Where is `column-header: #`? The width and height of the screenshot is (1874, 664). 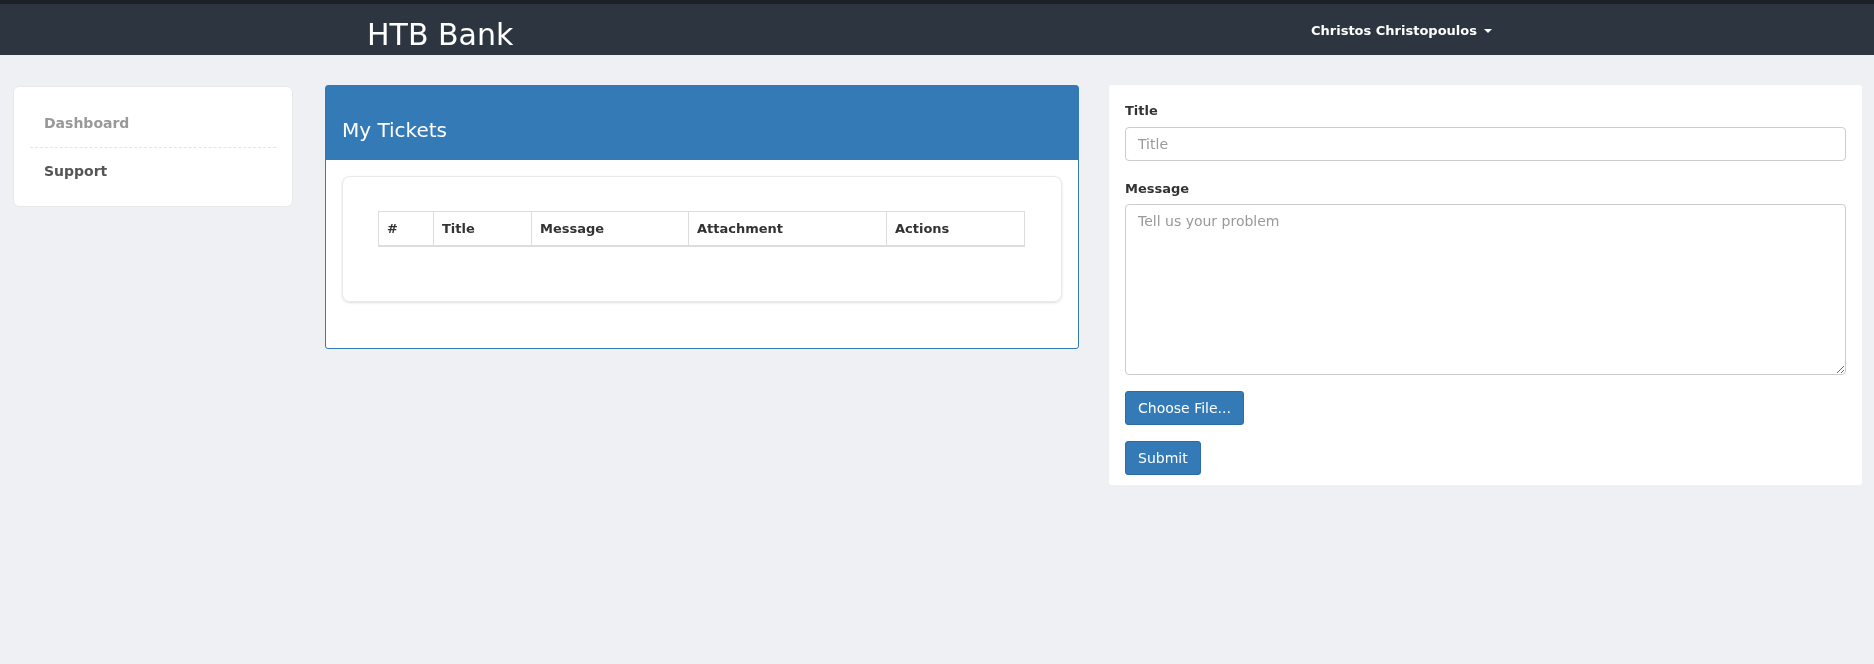 column-header: # is located at coordinates (406, 228).